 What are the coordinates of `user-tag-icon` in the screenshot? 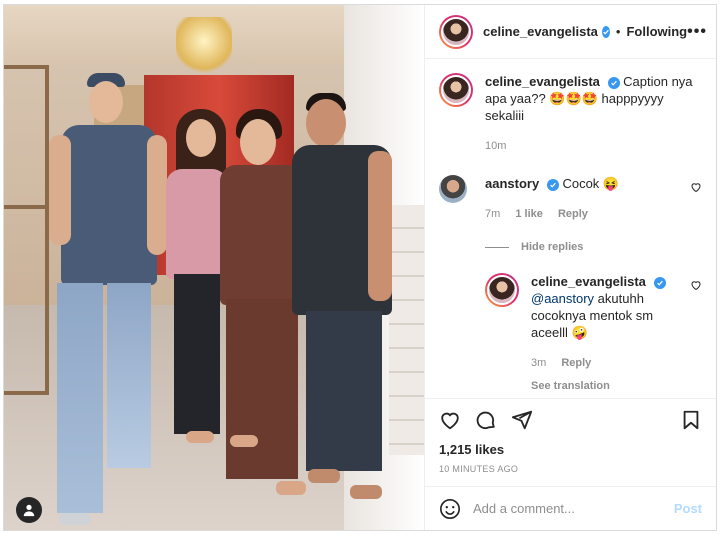 It's located at (29, 510).